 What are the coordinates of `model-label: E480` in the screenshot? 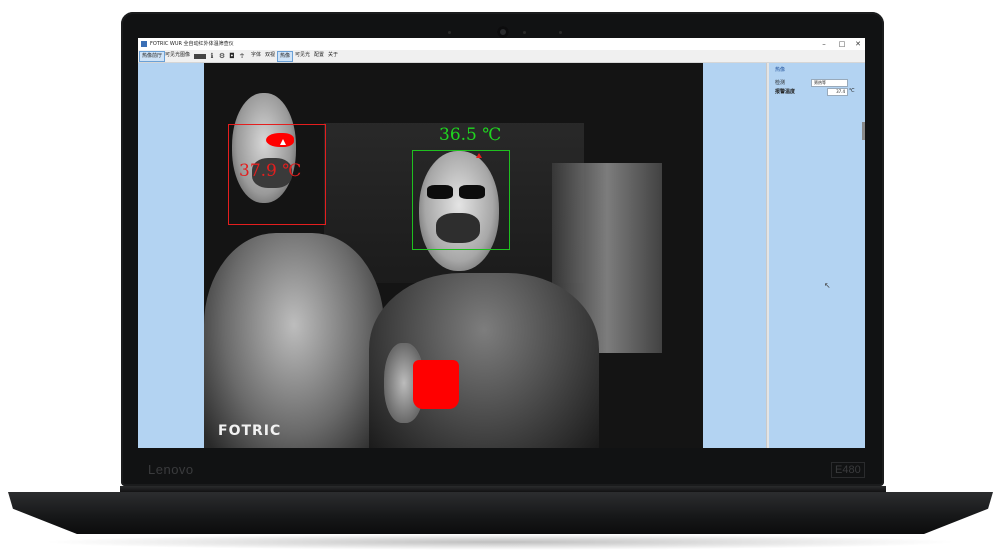 It's located at (848, 470).